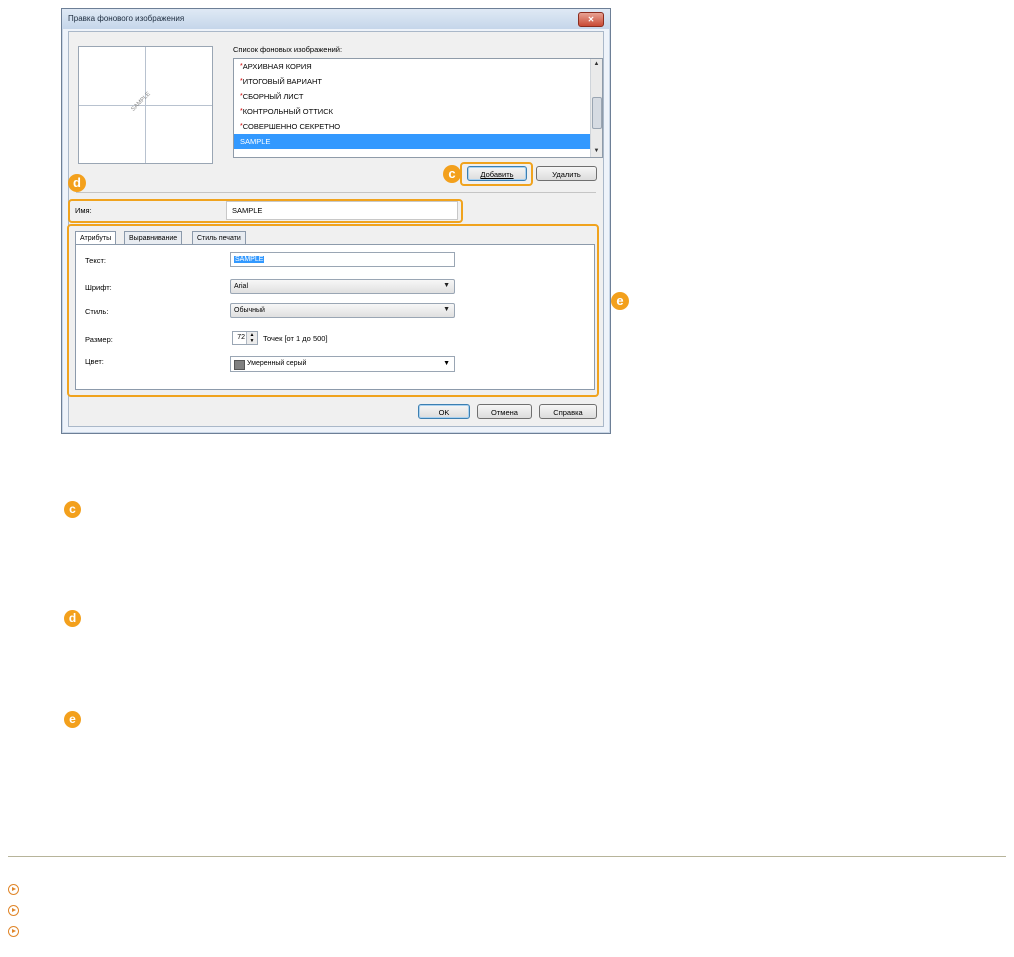 The image size is (1014, 957). What do you see at coordinates (265, 211) in the screenshot?
I see `callout-d-highlight` at bounding box center [265, 211].